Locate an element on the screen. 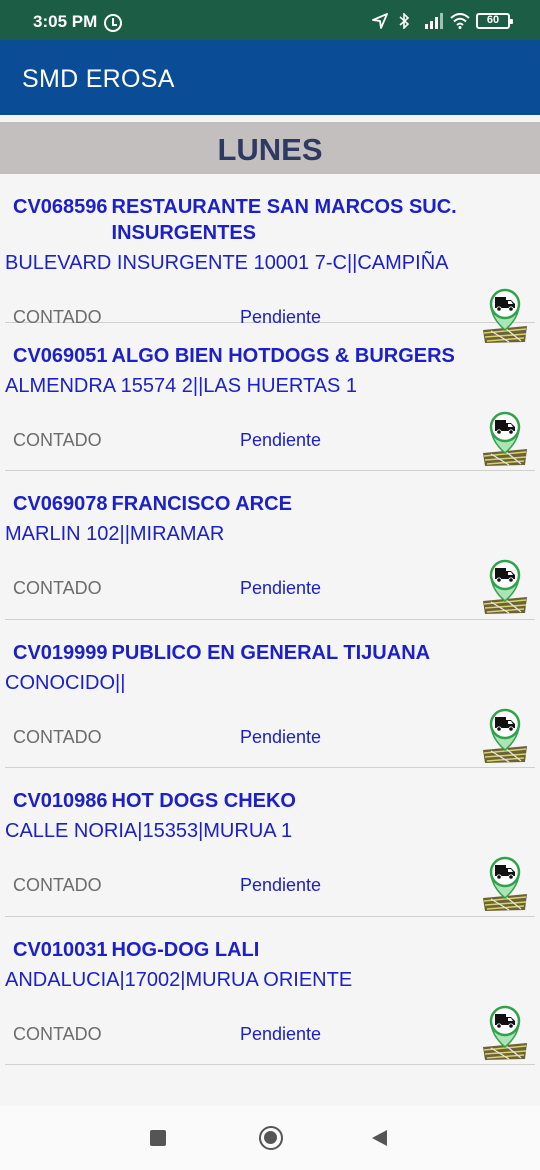 The height and width of the screenshot is (1170, 540). customer-heading: CV010986 HOT DOGS CHEKO is located at coordinates (248, 801).